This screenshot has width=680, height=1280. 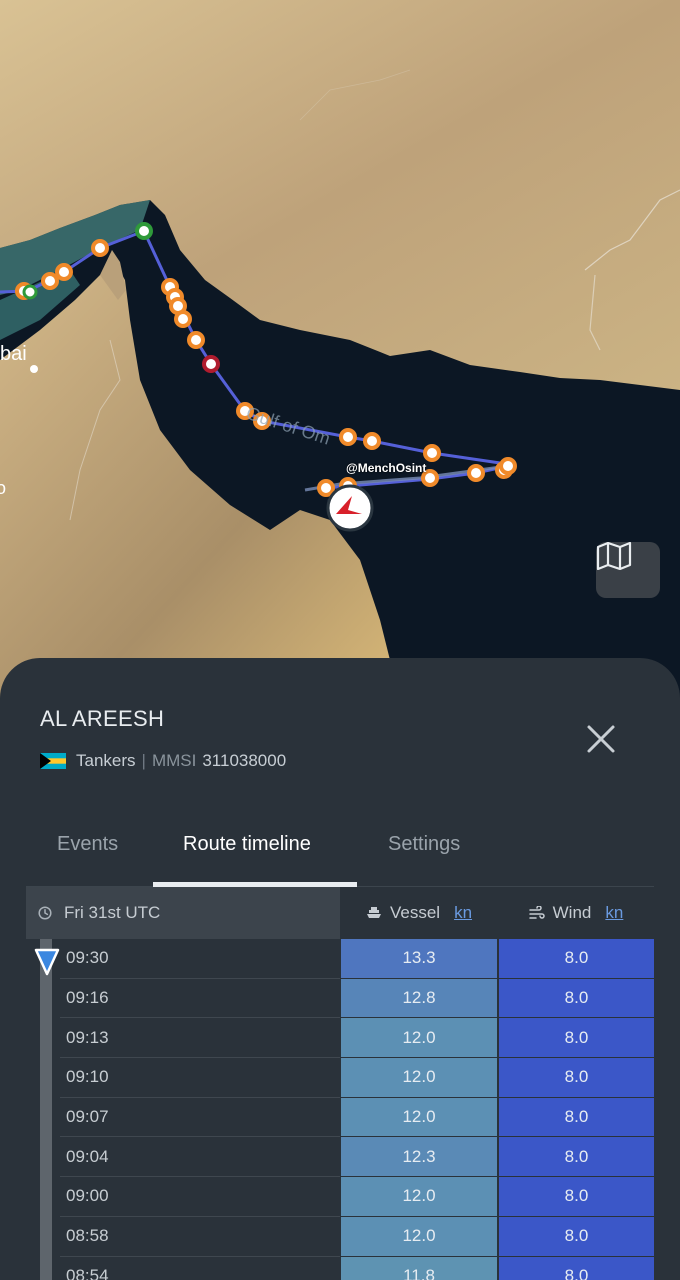 I want to click on map-layers-button, so click(x=628, y=570).